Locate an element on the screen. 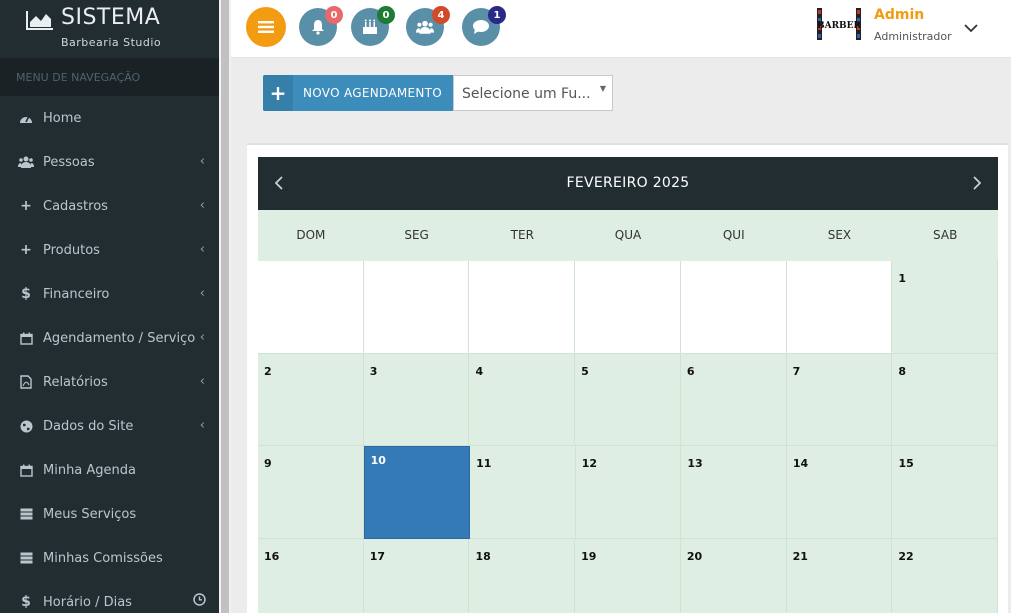 This screenshot has height=613, width=1011. calendar-day-cell-today: 10 is located at coordinates (417, 492).